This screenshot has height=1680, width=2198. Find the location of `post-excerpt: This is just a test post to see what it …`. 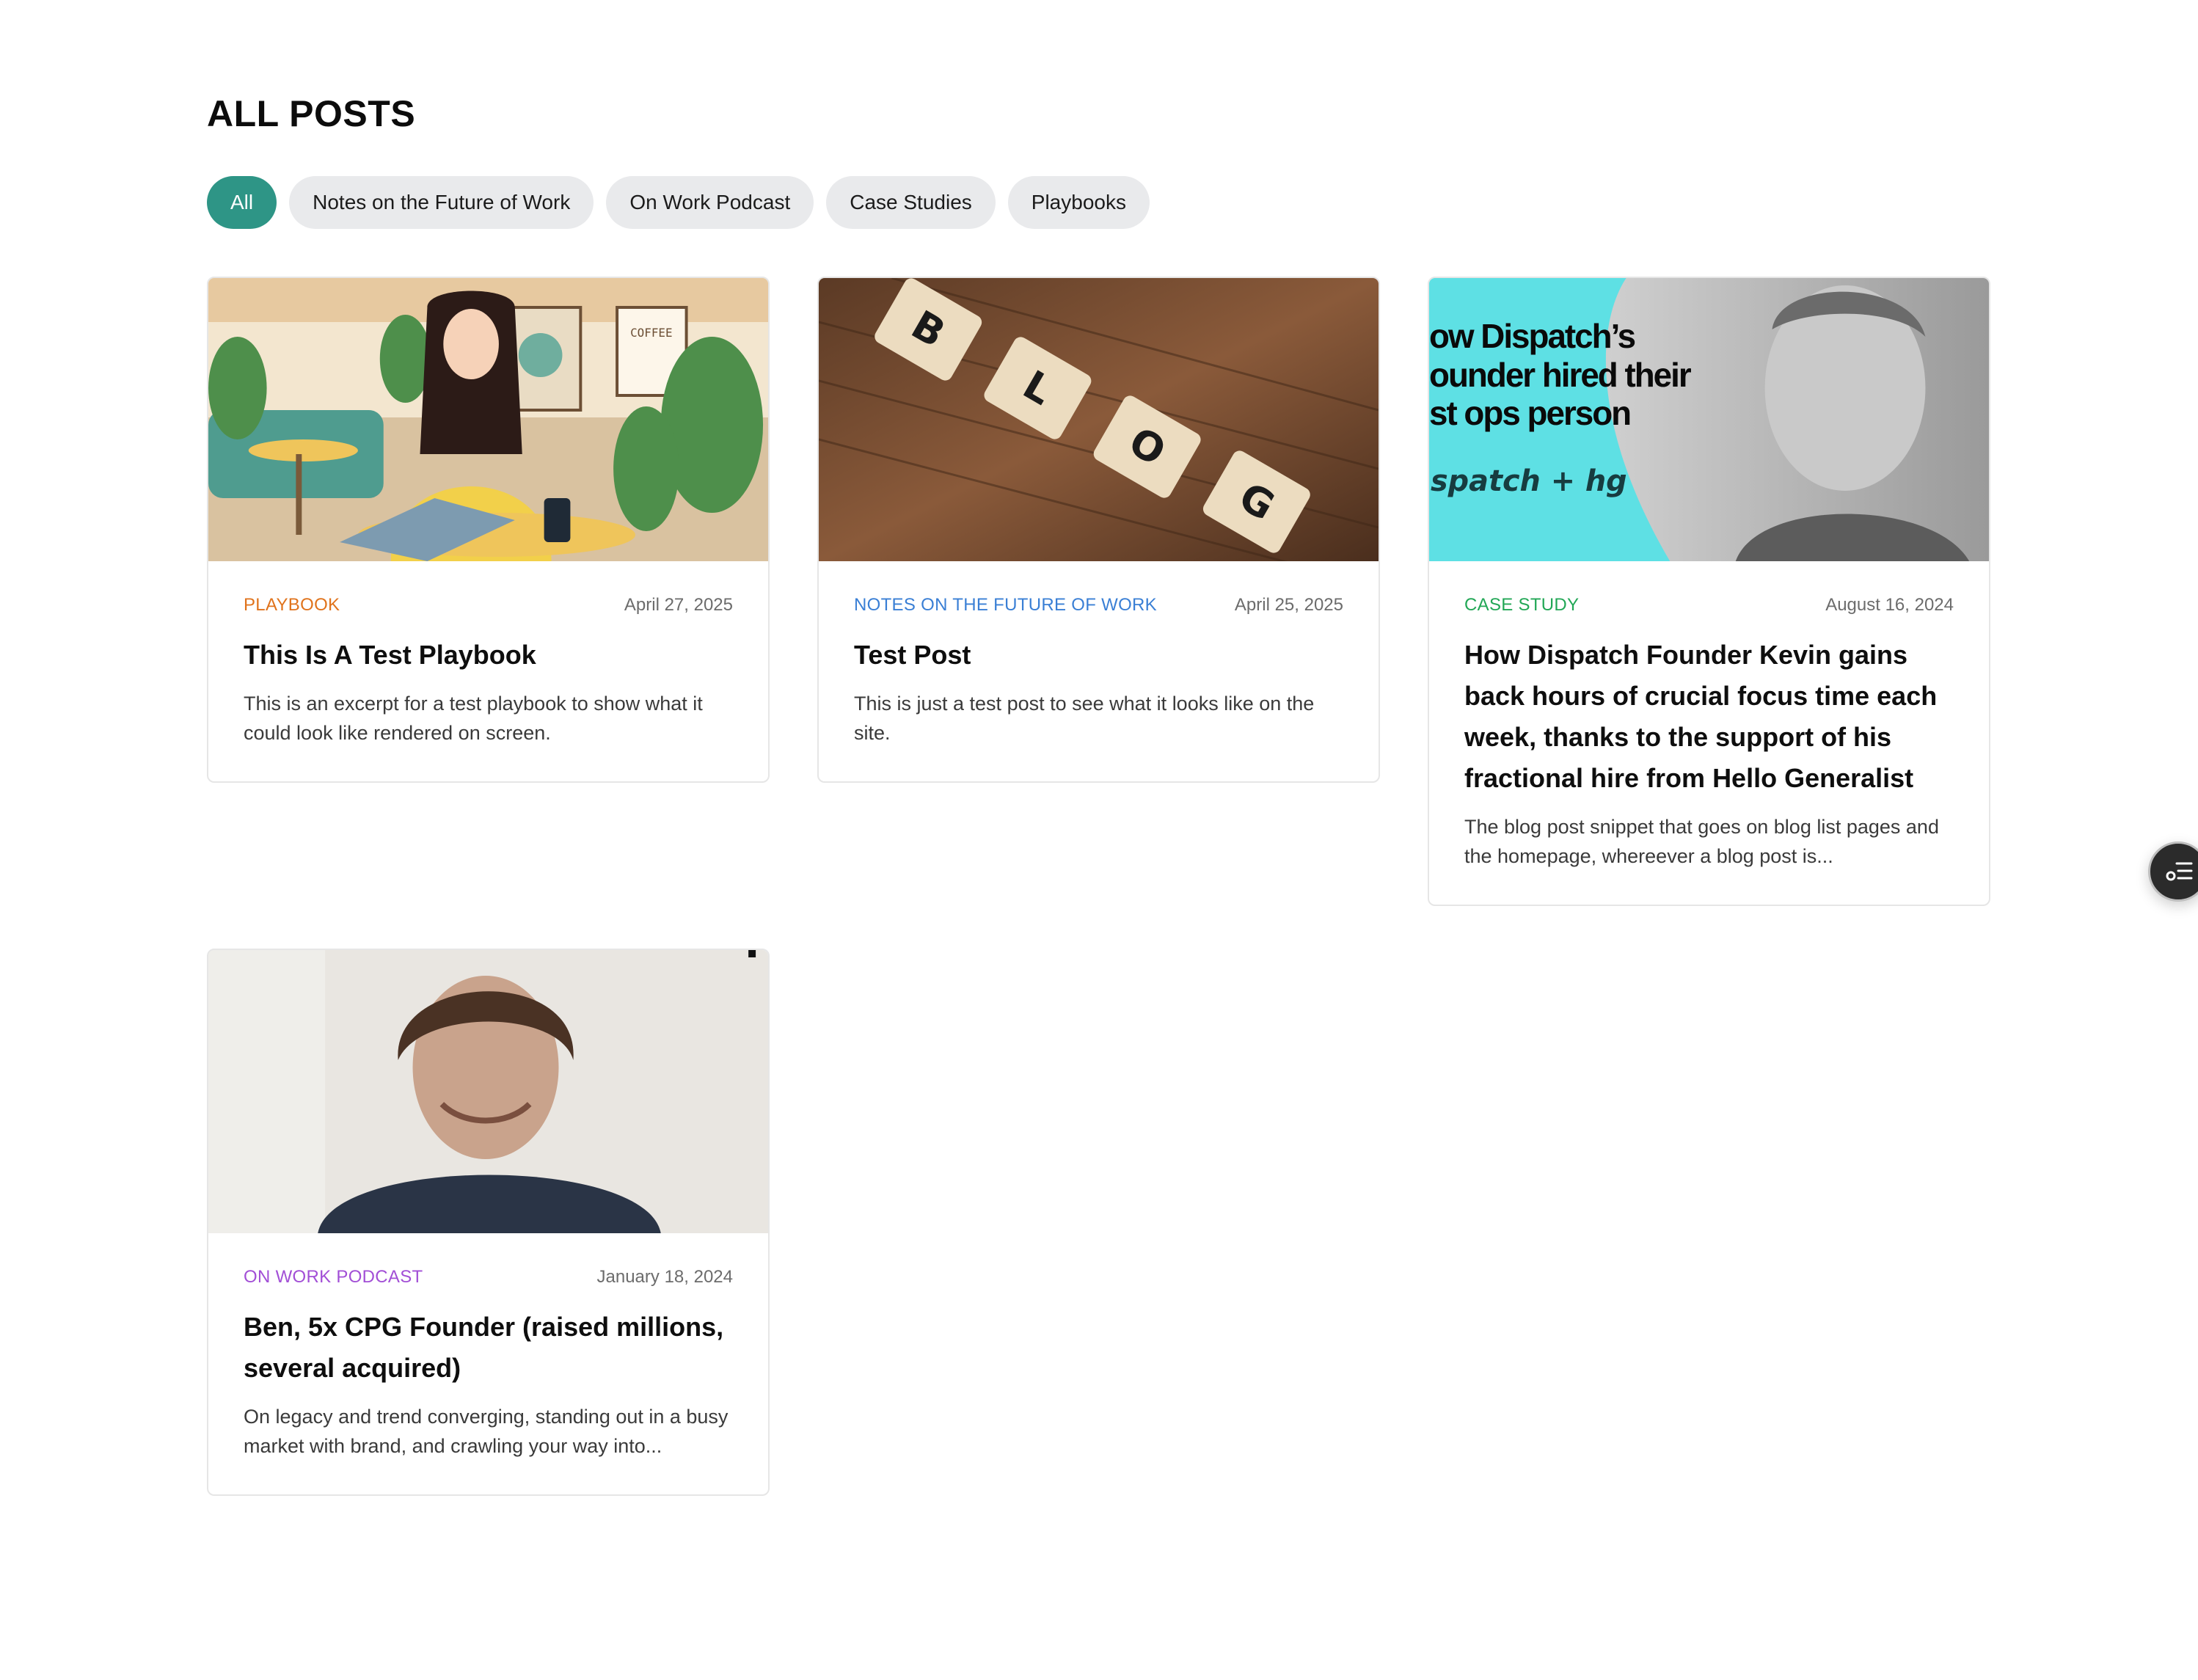

post-excerpt: This is just a test post to see what it … is located at coordinates (1084, 718).